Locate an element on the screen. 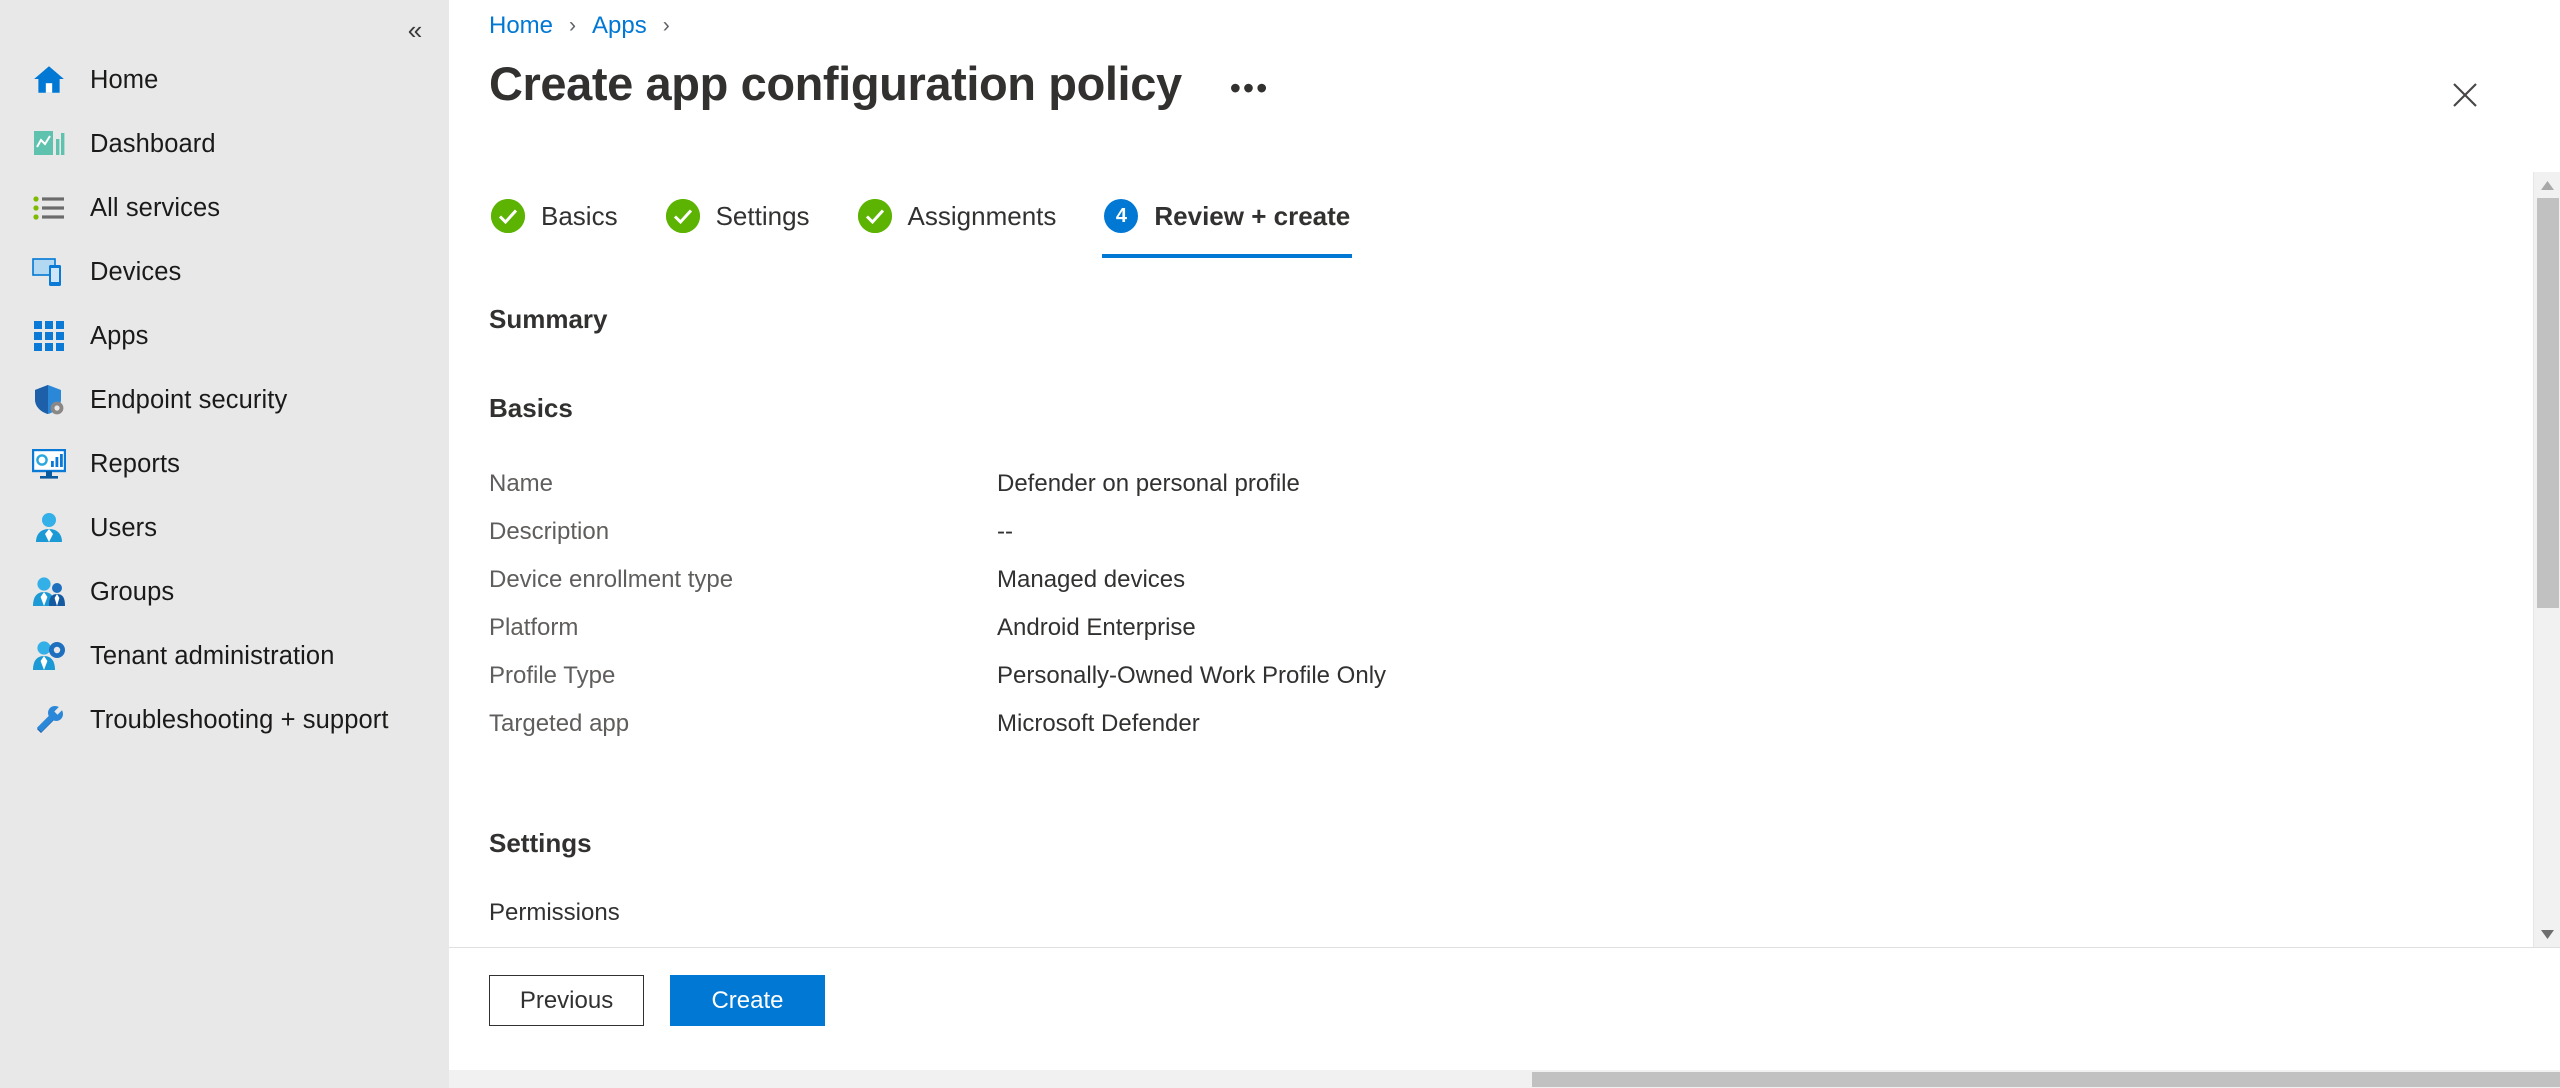 This screenshot has height=1088, width=2560. breadcrumb: Home › Apps › is located at coordinates (587, 26).